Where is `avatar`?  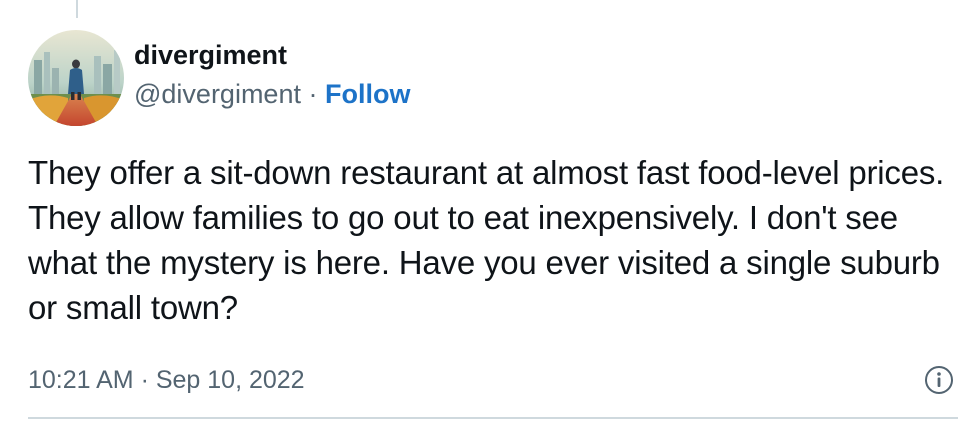 avatar is located at coordinates (76, 78).